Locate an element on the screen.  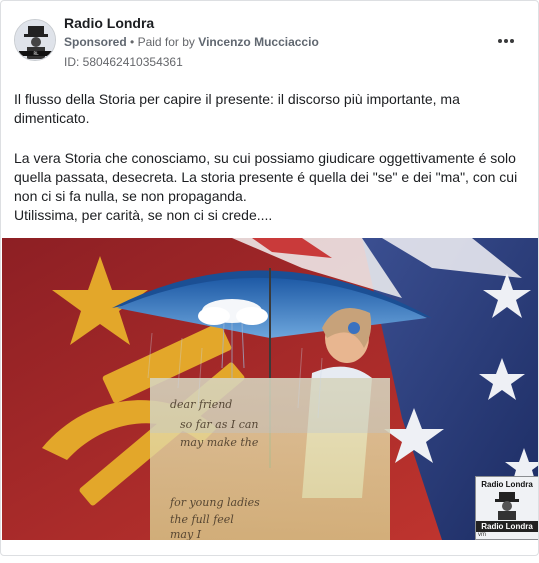
letter-line-6: may I is located at coordinates (186, 534).